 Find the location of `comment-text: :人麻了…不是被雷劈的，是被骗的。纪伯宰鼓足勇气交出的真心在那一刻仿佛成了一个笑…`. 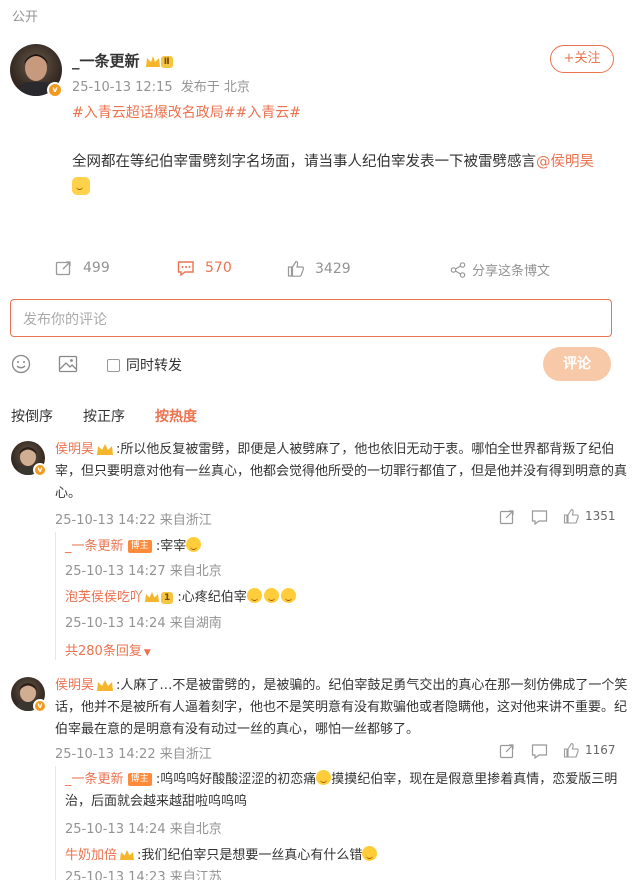

comment-text: :人麻了…不是被雷劈的，是被骗的。纪伯宰鼓足勇气交出的真心在那一刻仿佛成了一个笑… is located at coordinates (341, 707).